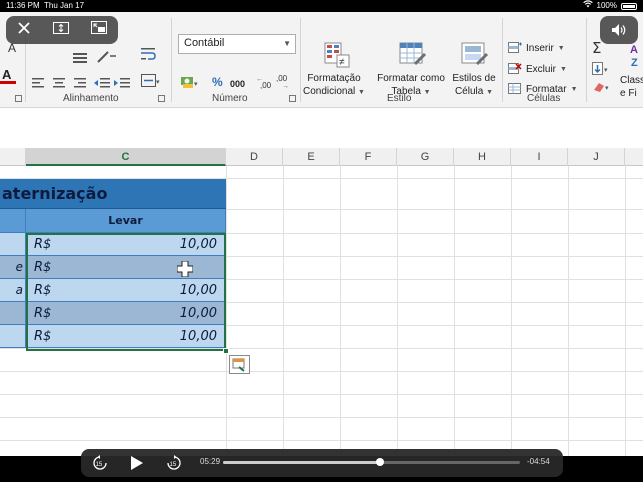 The height and width of the screenshot is (482, 643). Describe the element at coordinates (190, 82) in the screenshot. I see `accounting-format-icon: ▾` at that location.